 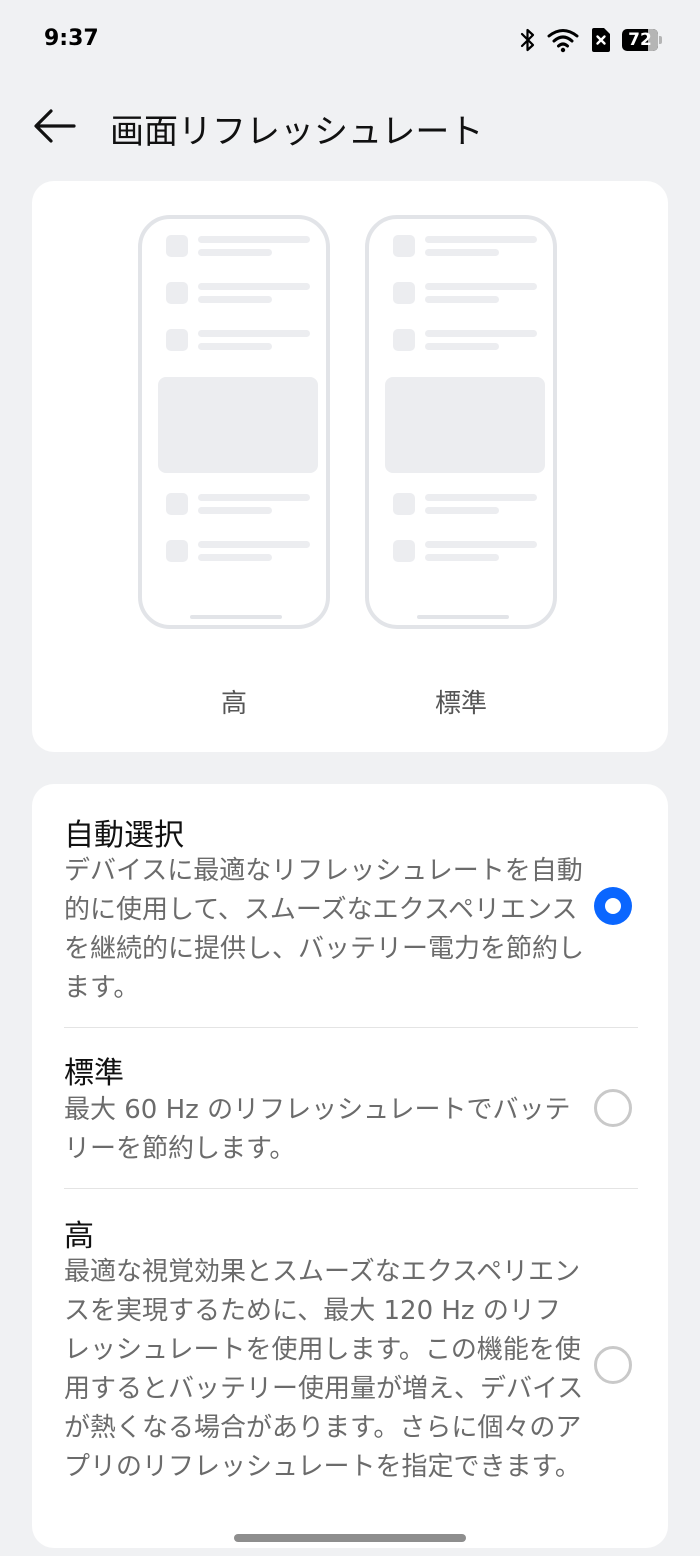 I want to click on preview-label-standard: 標準, so click(x=460, y=704).